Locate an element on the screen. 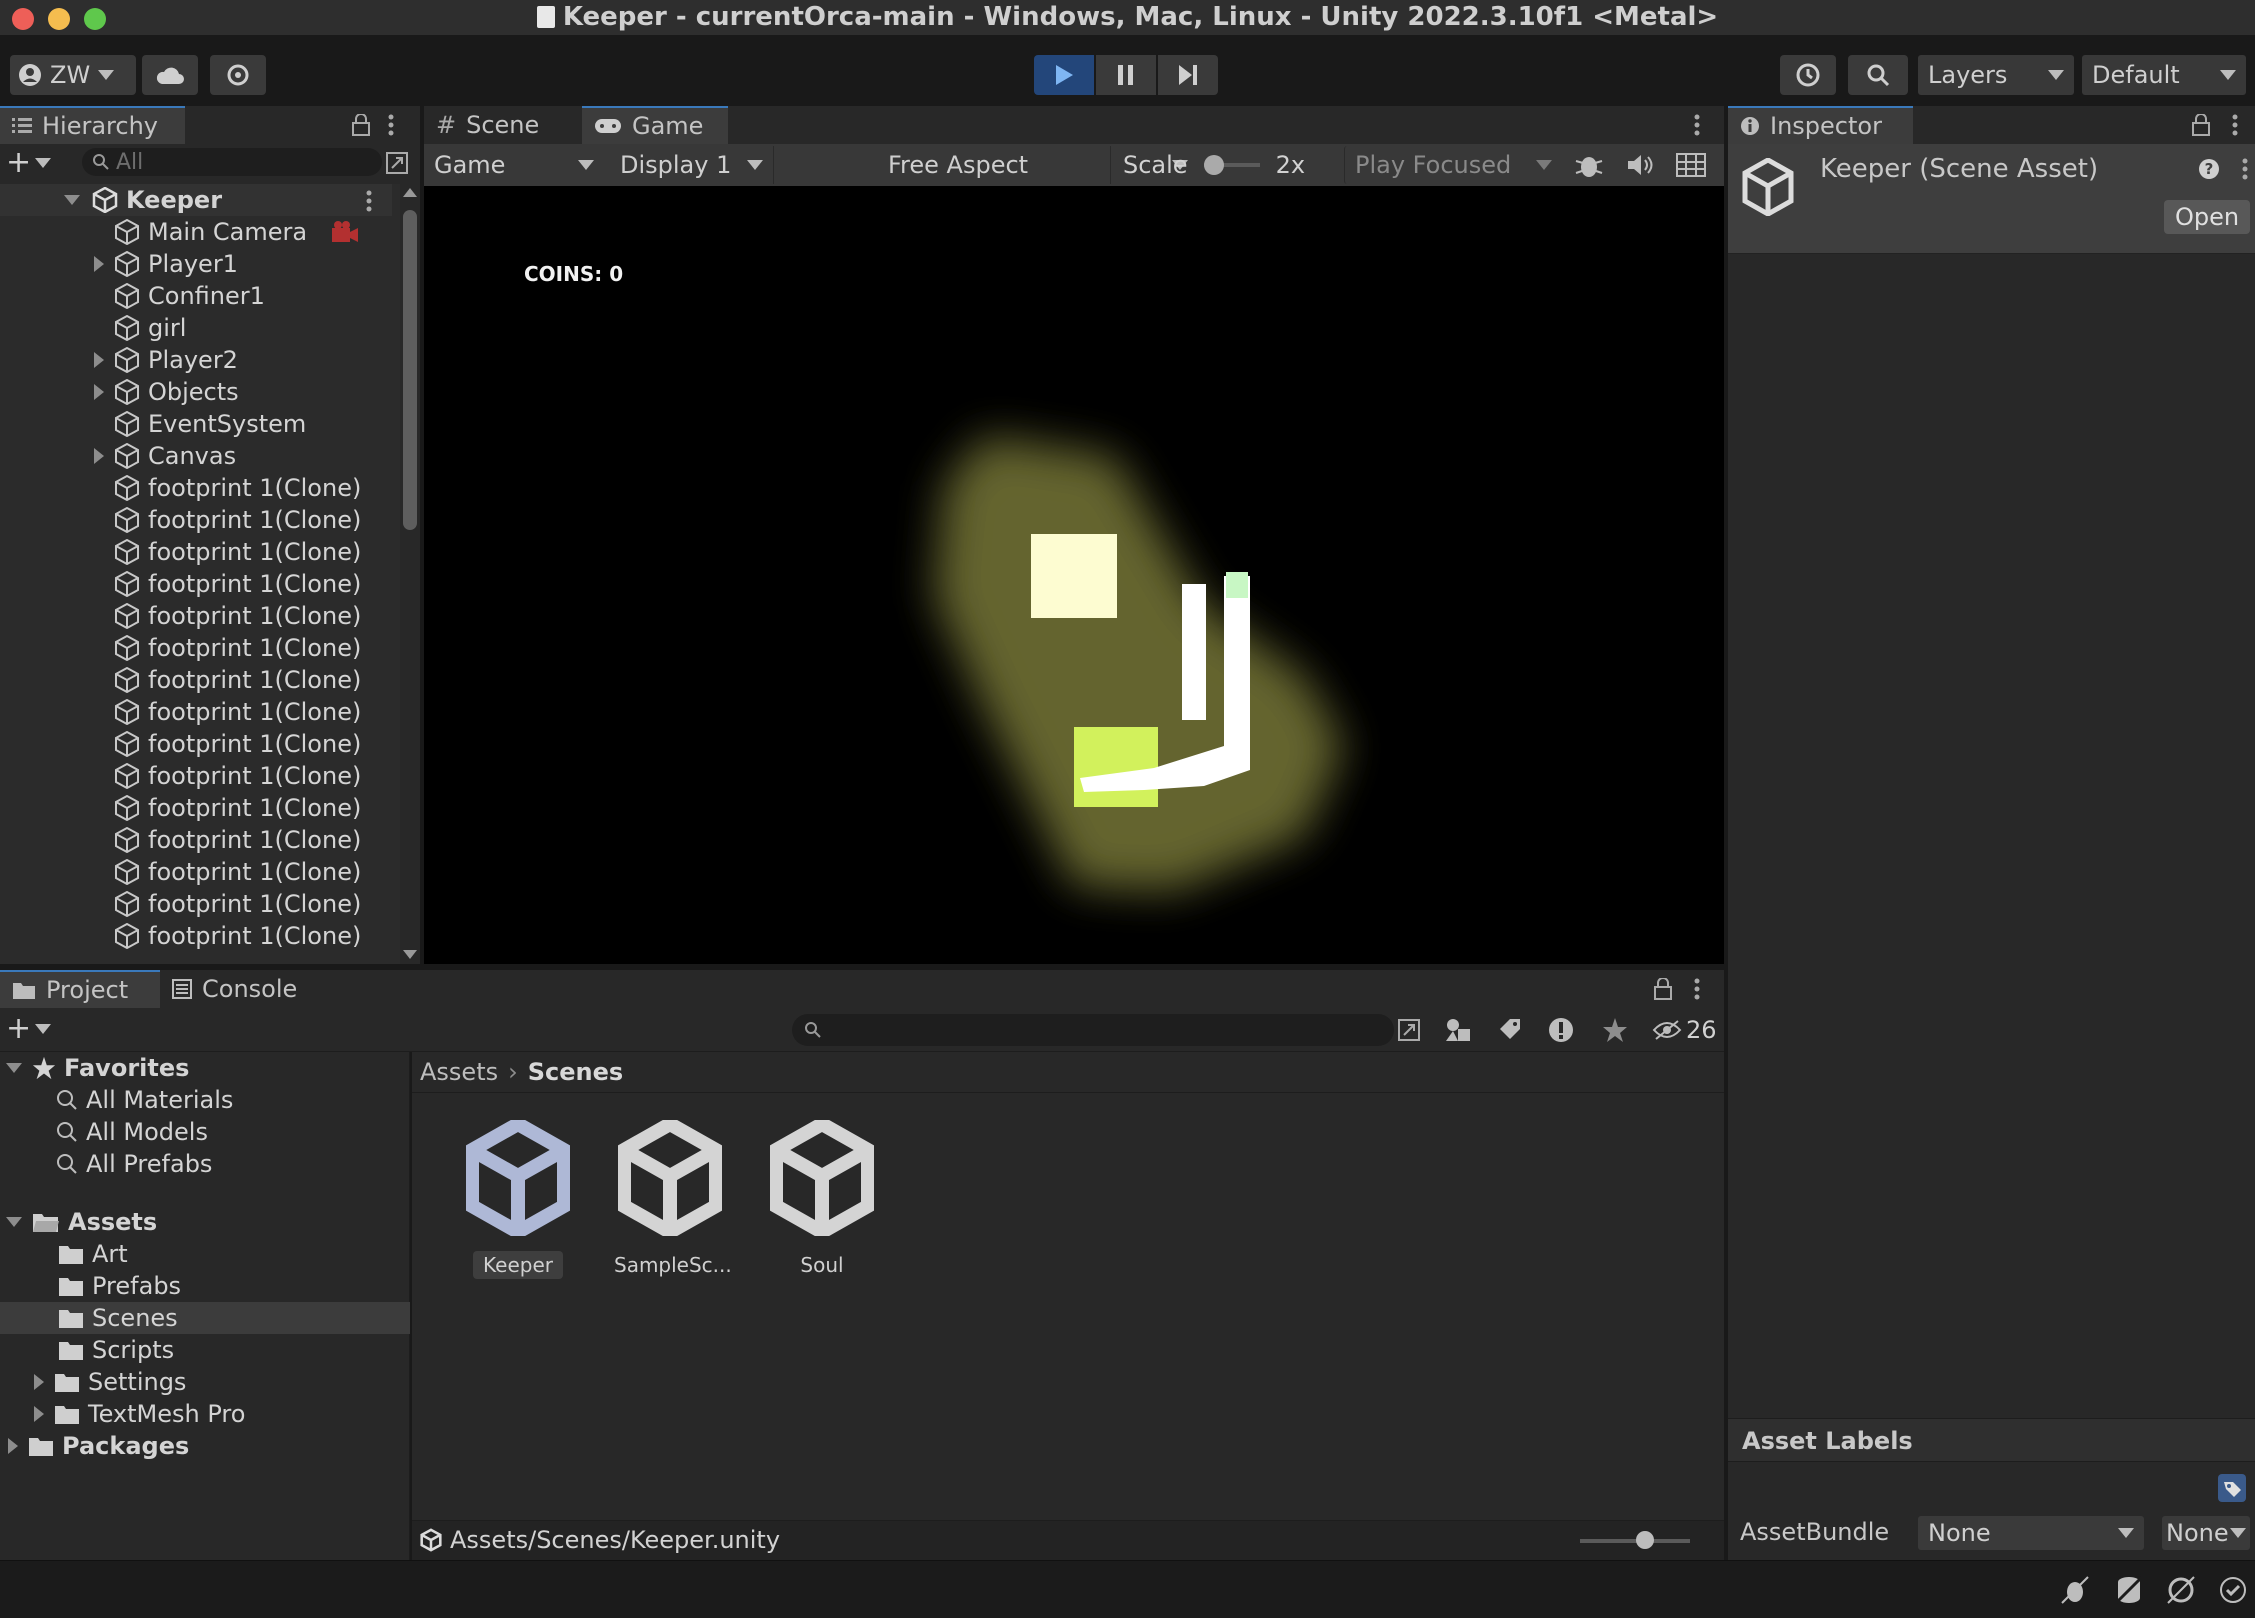 Image resolution: width=2255 pixels, height=1618 pixels. tab-hierarchy: Hierarchy is located at coordinates (92, 125).